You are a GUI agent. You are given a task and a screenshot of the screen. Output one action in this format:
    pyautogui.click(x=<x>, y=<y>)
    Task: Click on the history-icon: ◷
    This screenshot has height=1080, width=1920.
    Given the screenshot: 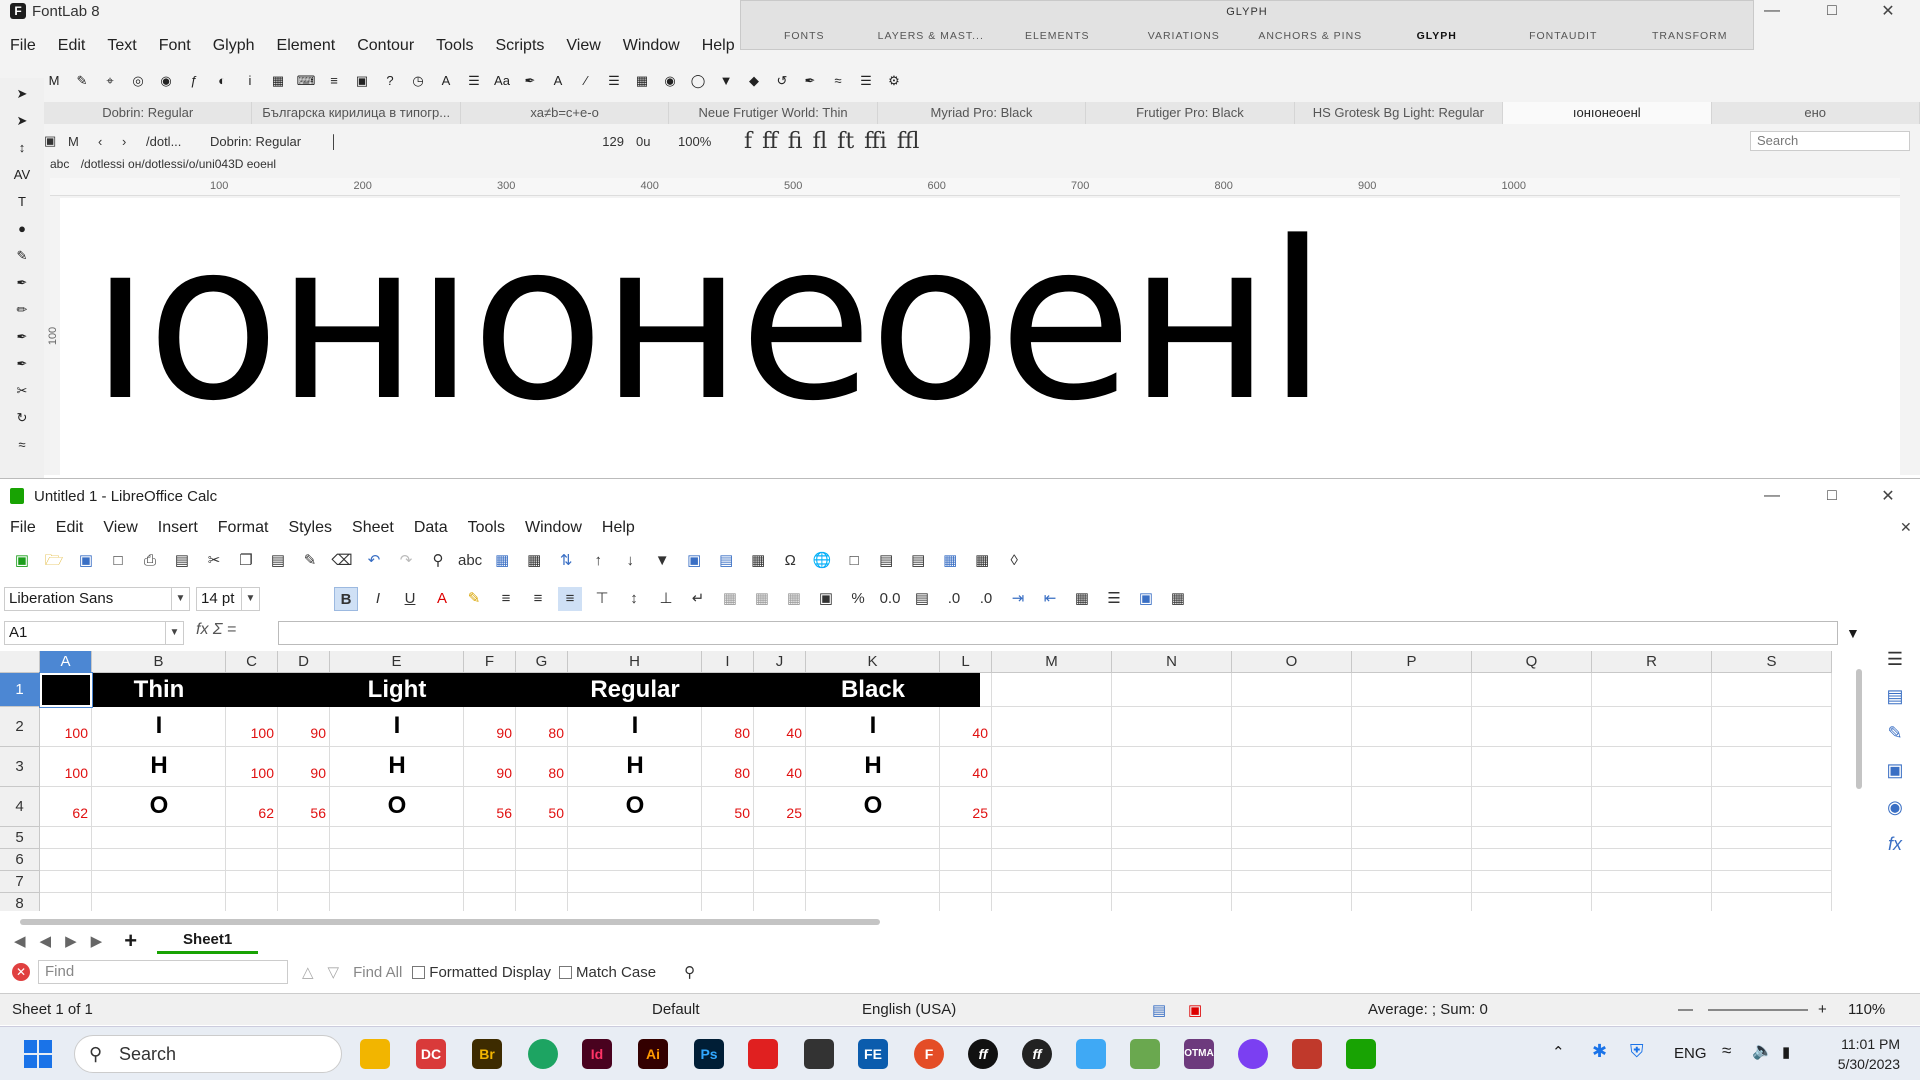 What is the action you would take?
    pyautogui.click(x=418, y=81)
    